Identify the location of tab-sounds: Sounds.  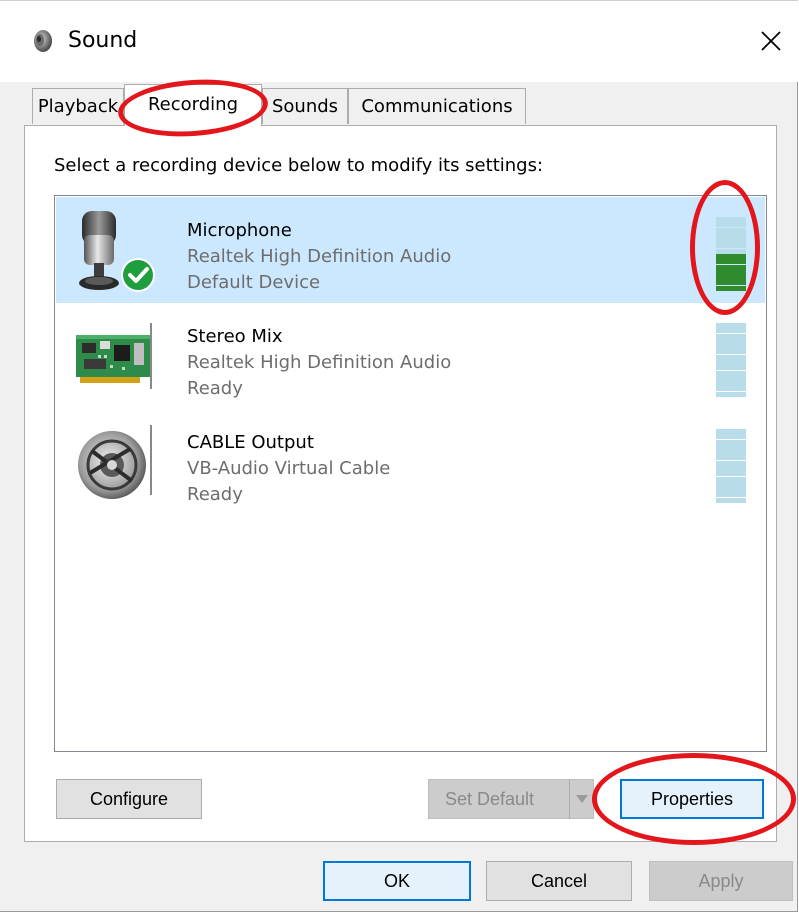
(305, 106).